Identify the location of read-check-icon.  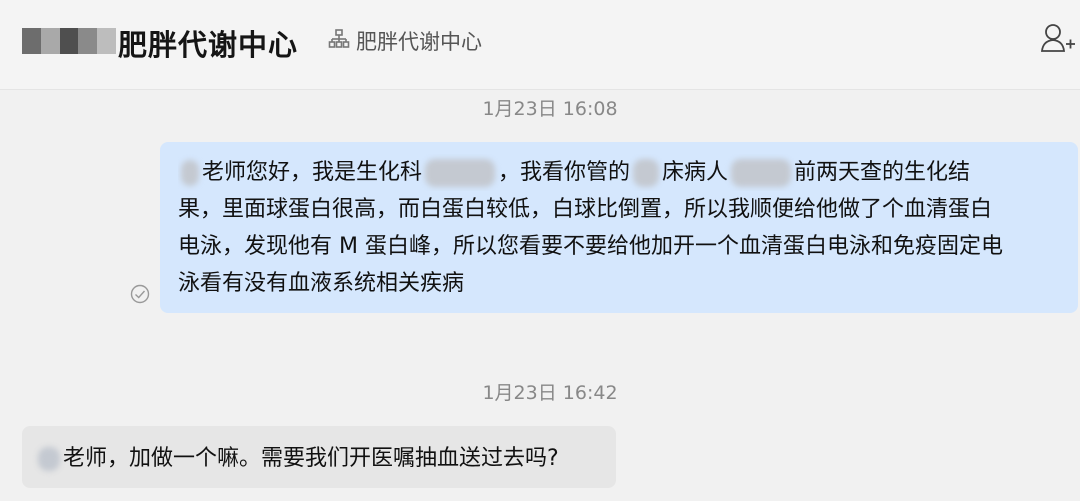
(140, 294).